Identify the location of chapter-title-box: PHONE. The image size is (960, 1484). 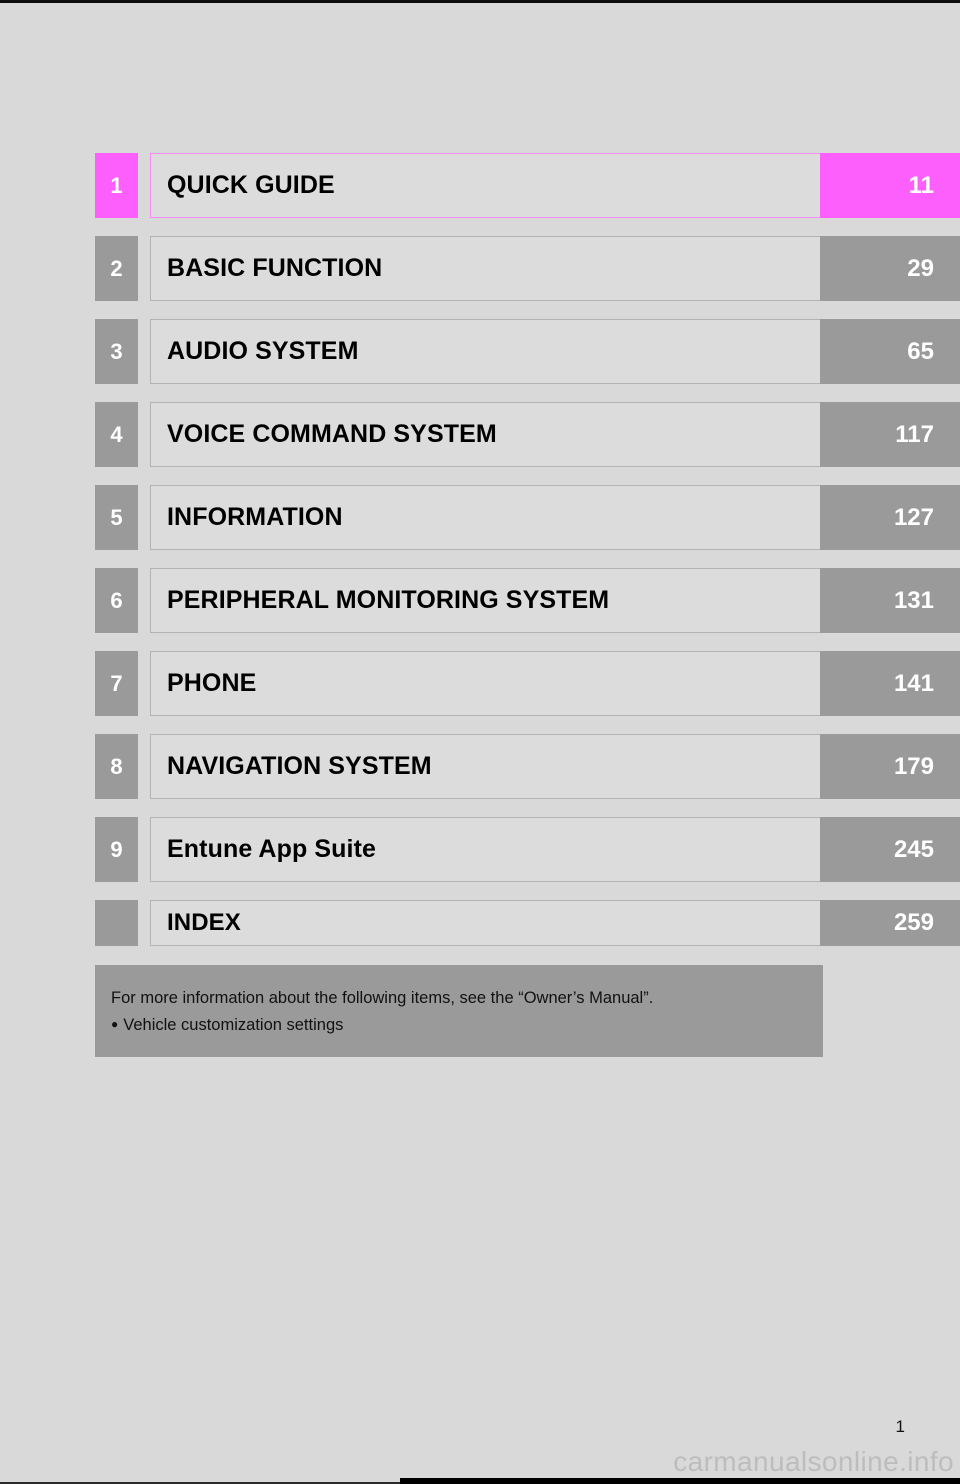
(486, 683).